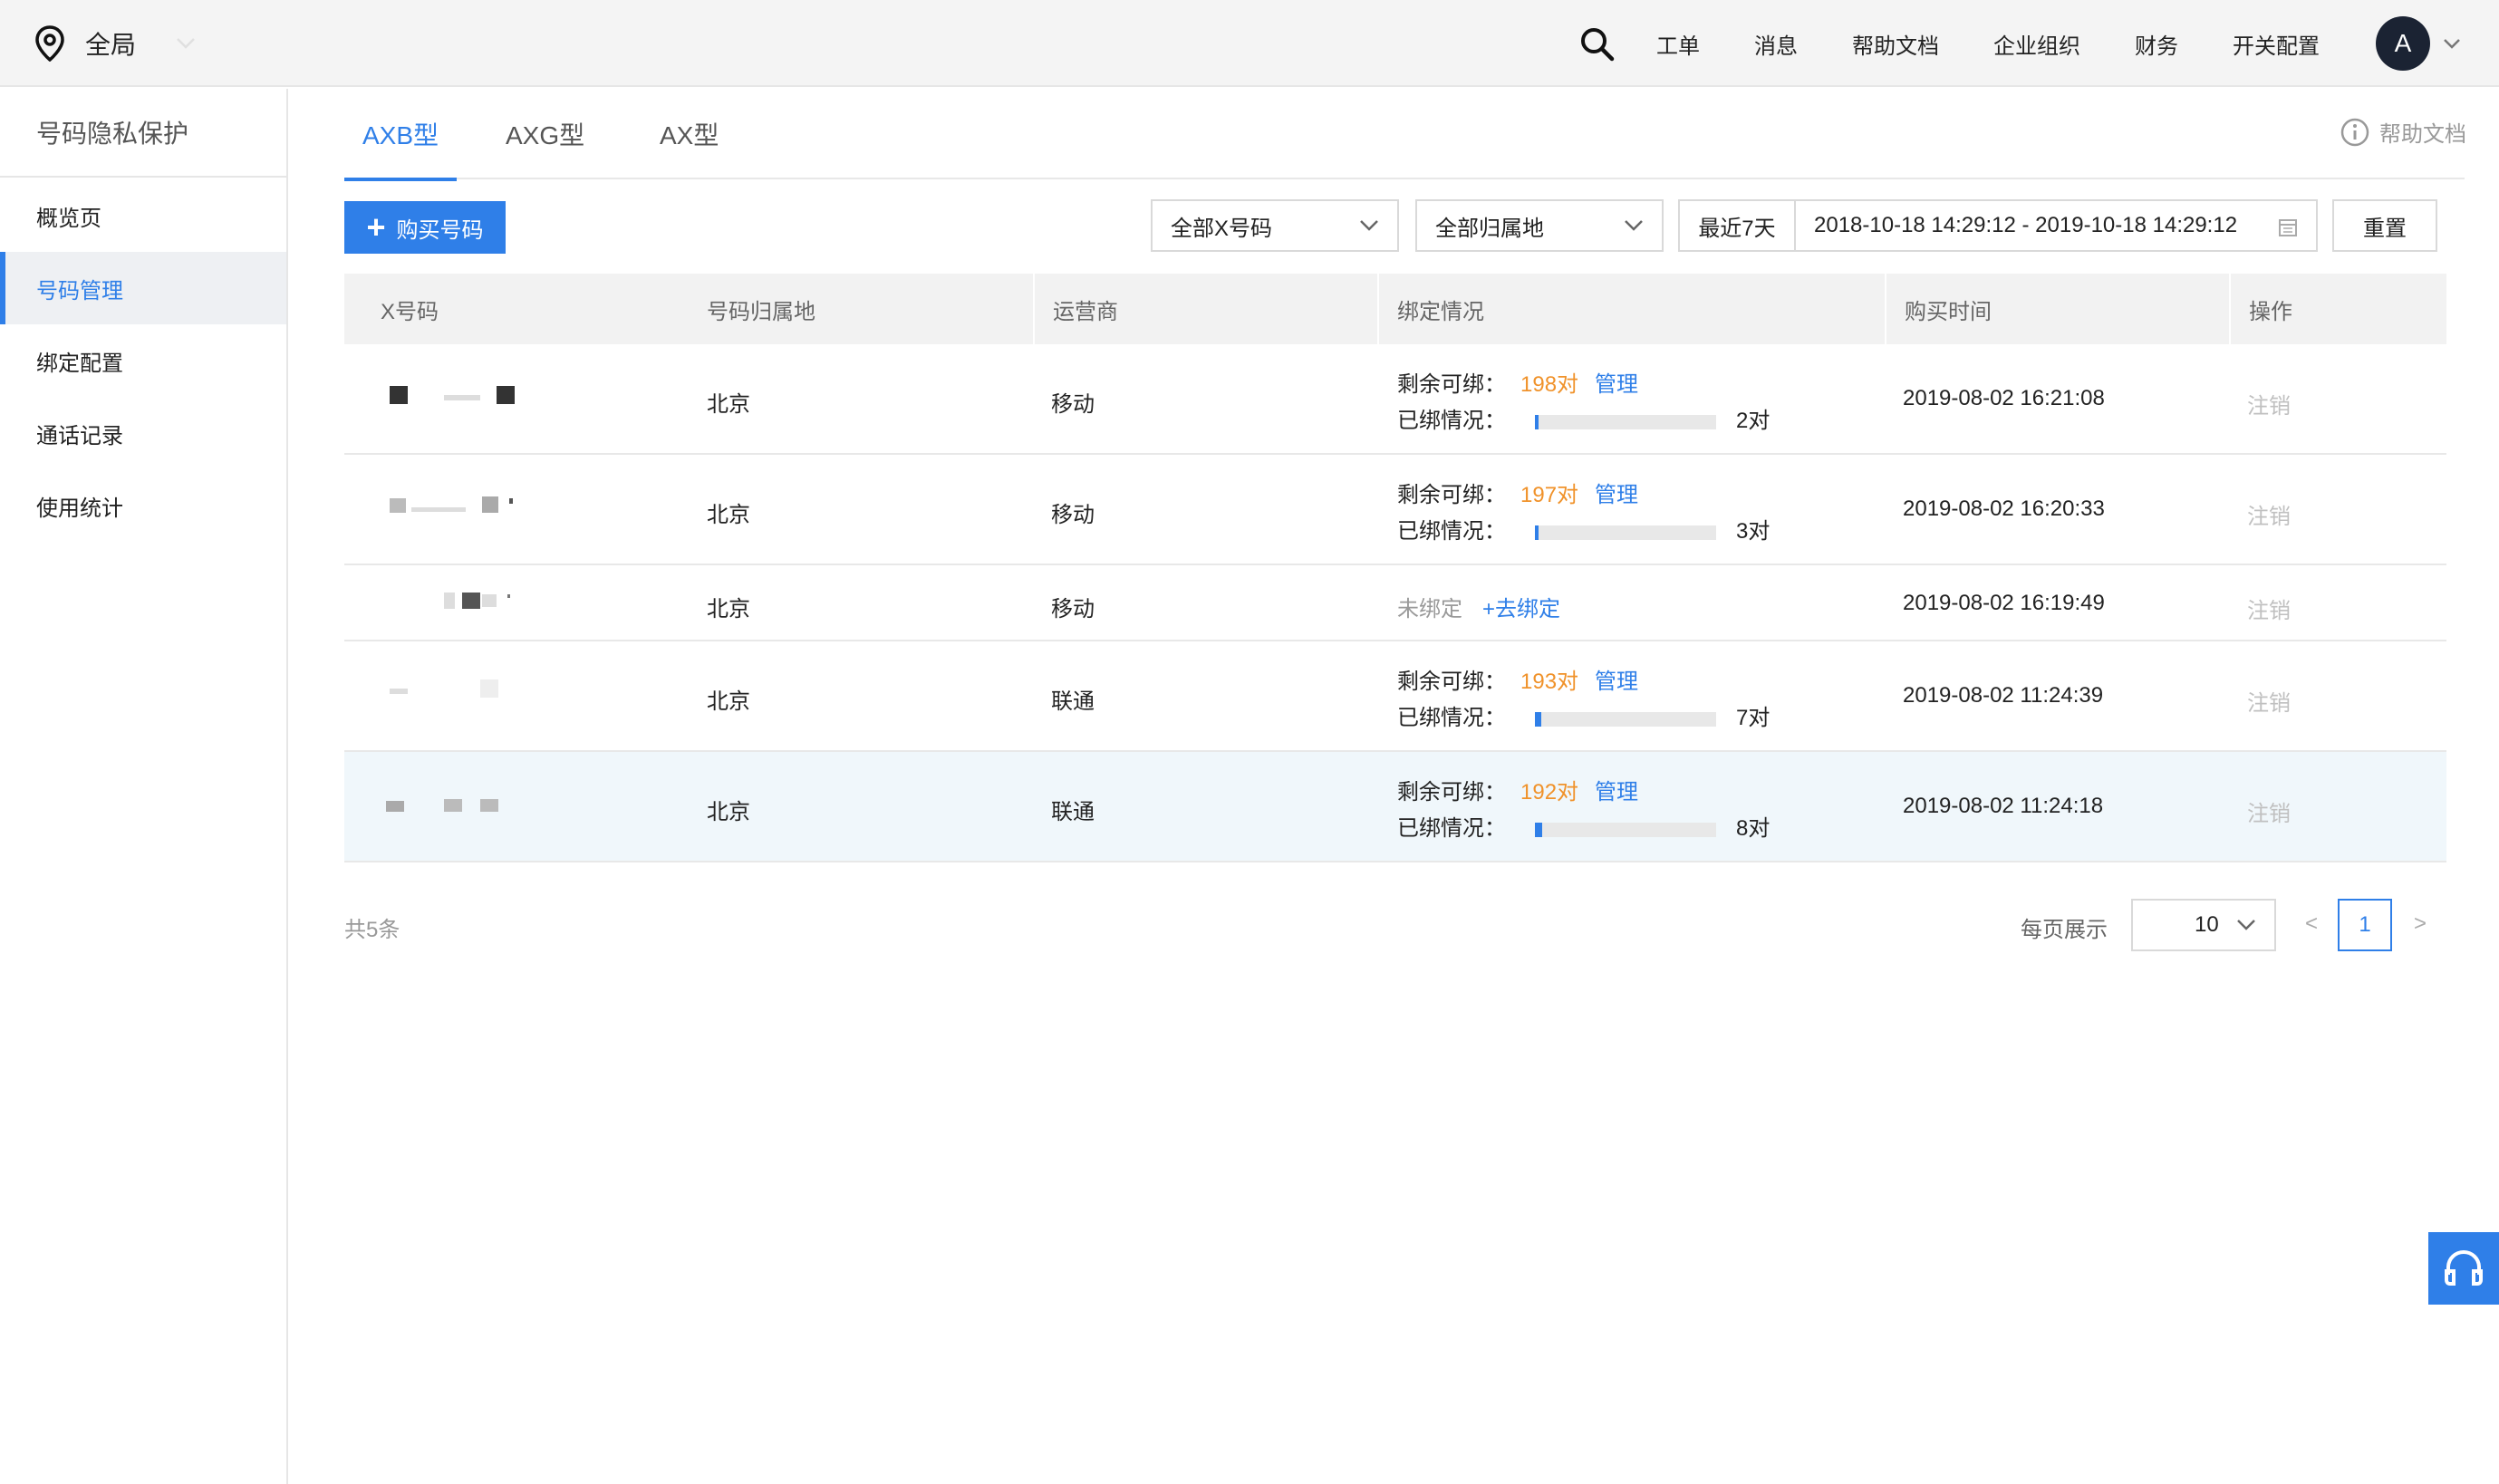 Image resolution: width=2499 pixels, height=1484 pixels. I want to click on tab-ax: AX型, so click(689, 134).